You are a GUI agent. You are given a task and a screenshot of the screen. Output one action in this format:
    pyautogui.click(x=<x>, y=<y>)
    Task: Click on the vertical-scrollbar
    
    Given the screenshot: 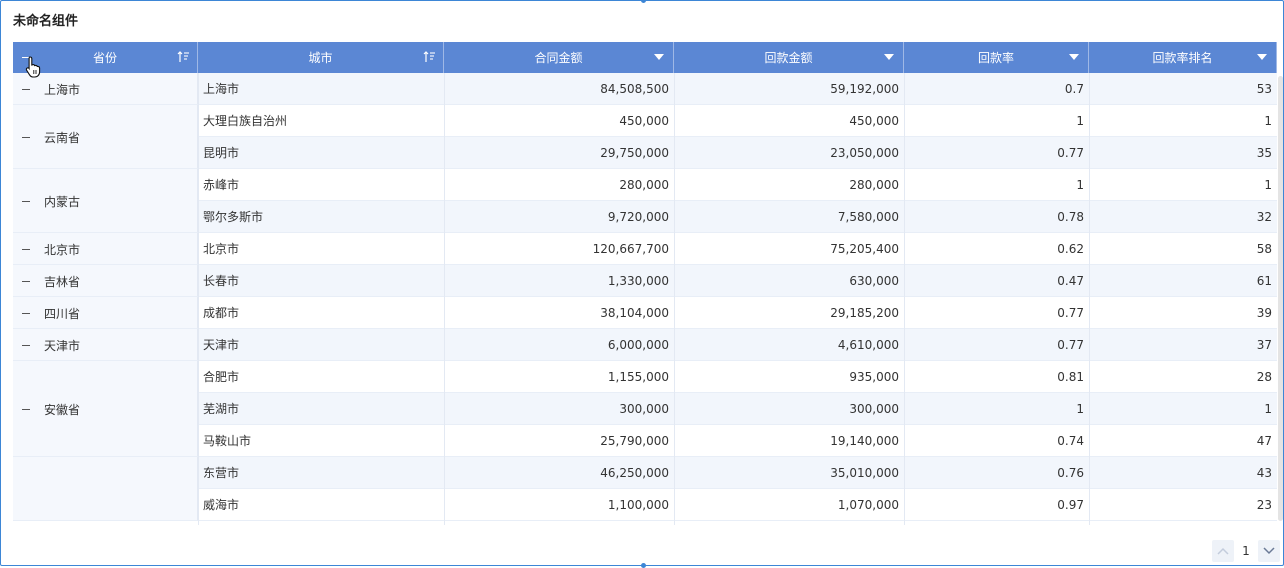 What is the action you would take?
    pyautogui.click(x=1280, y=298)
    